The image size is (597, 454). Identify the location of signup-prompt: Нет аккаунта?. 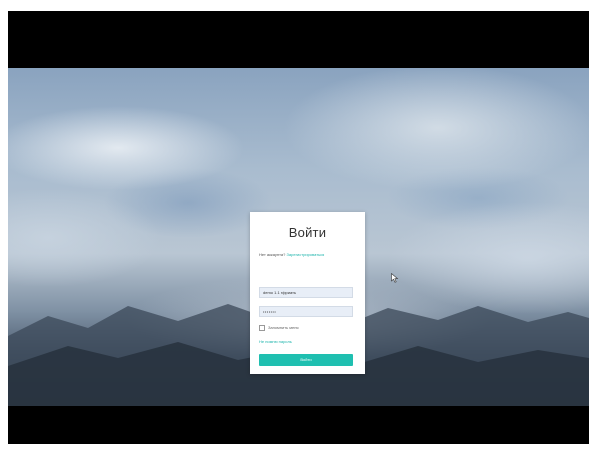
(272, 254).